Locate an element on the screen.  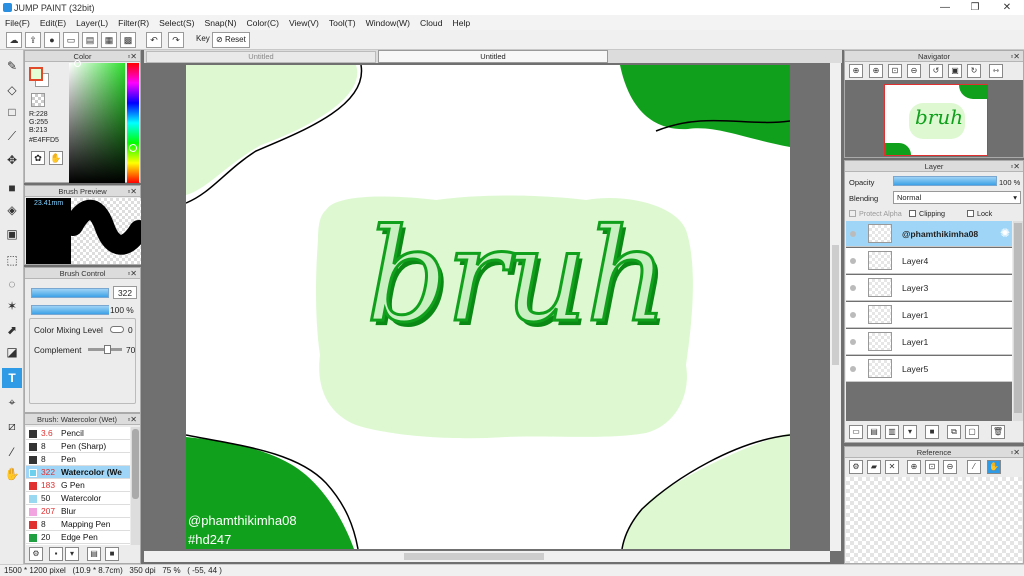
new-document-icon: ▭ is located at coordinates (71, 40).